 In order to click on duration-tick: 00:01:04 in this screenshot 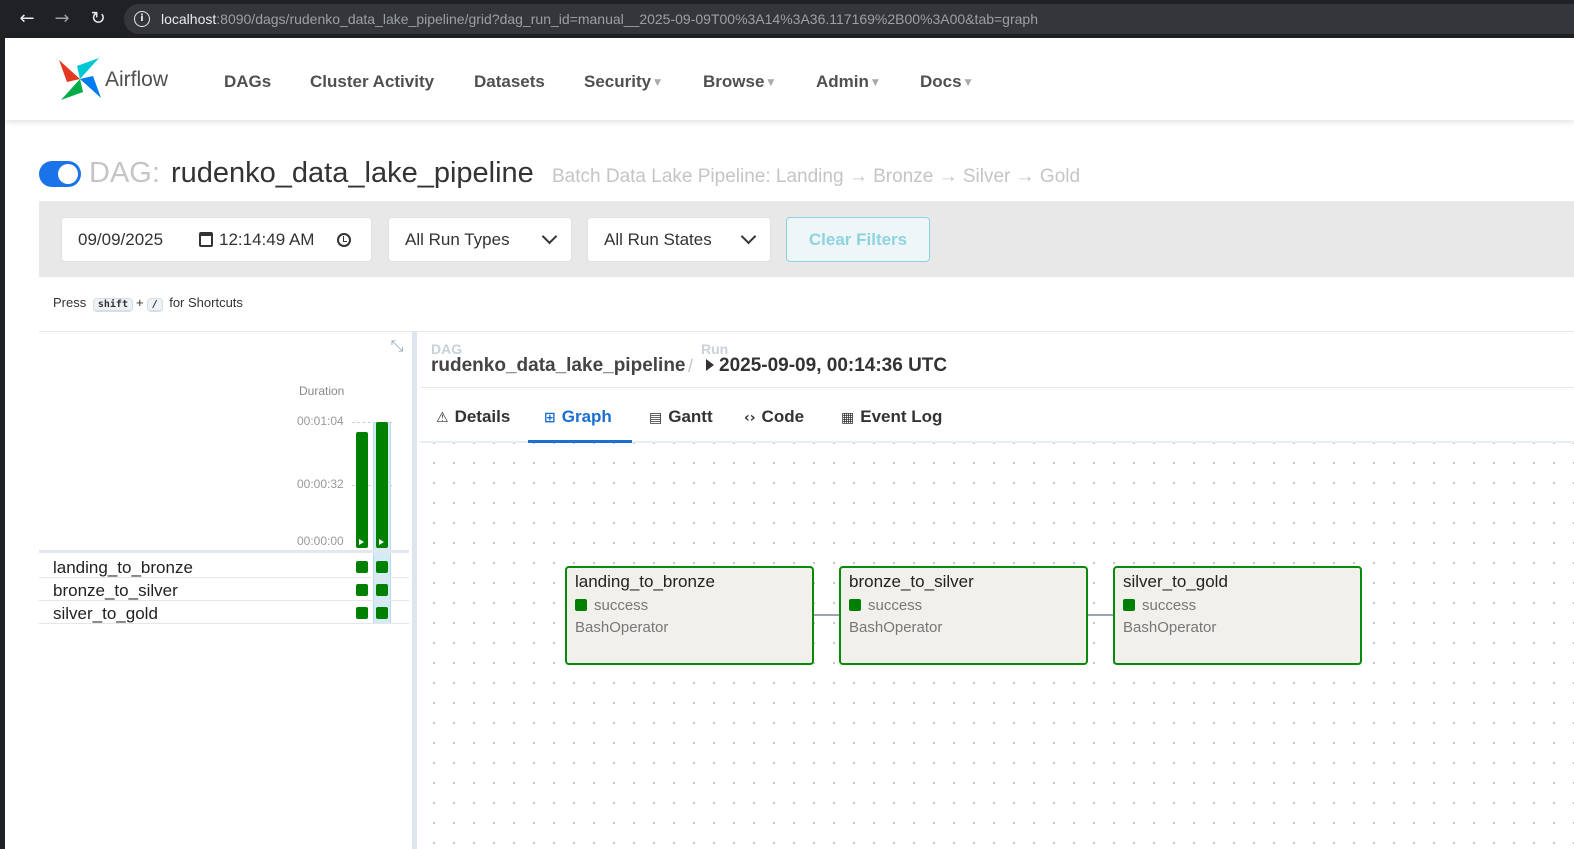, I will do `click(320, 421)`.